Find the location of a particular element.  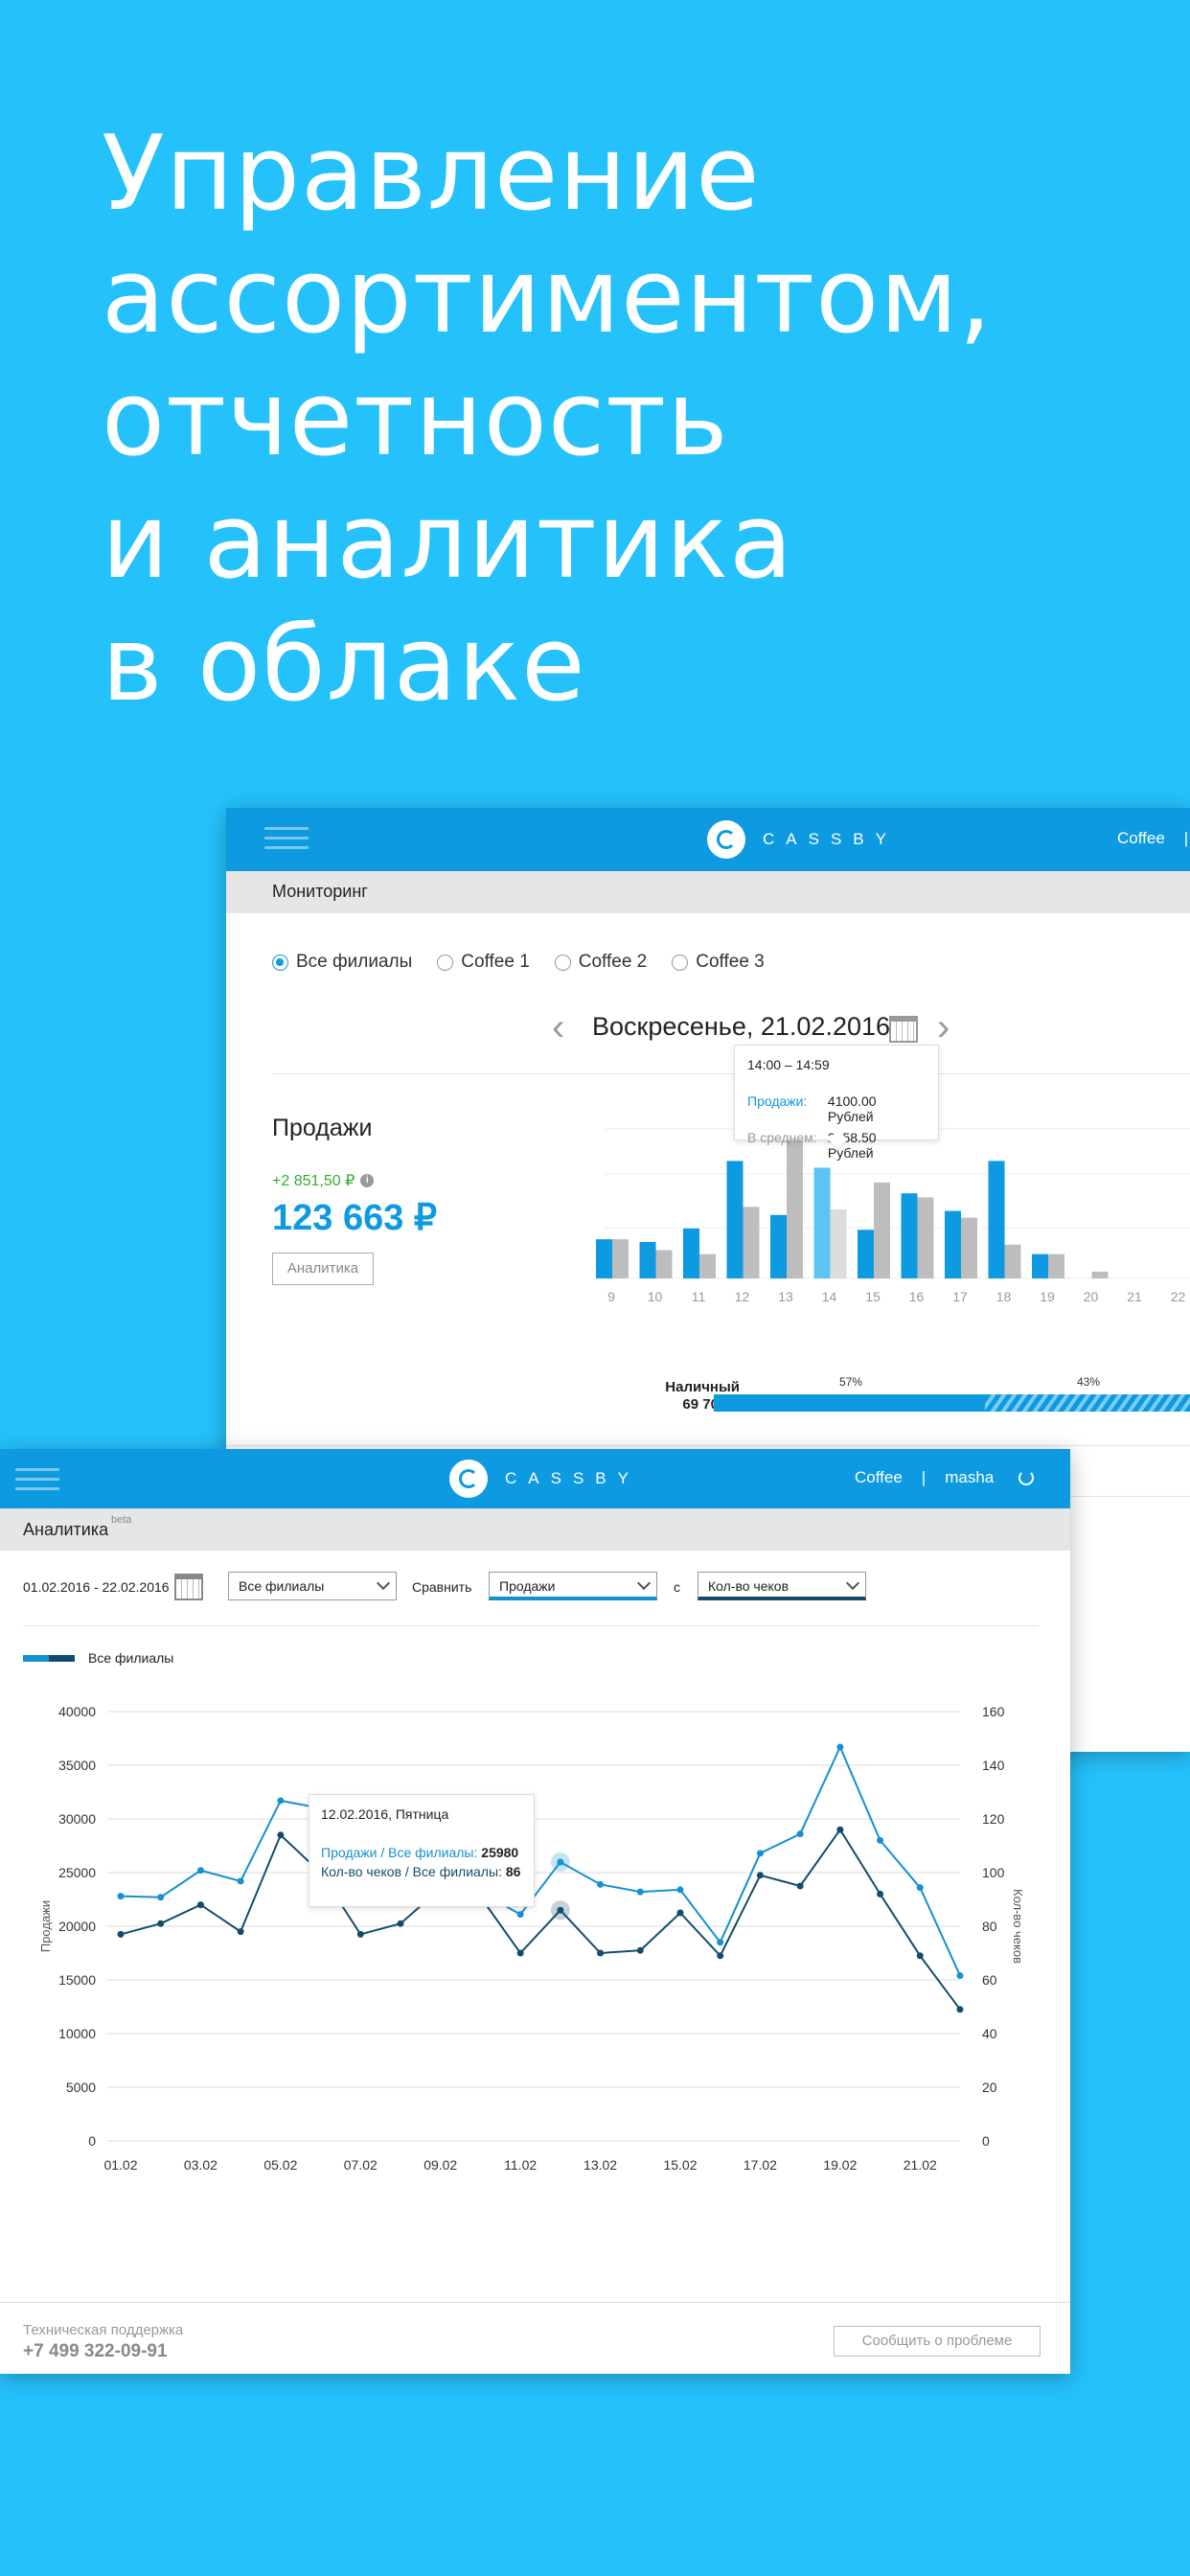

tooltip-time: 14:00 – 14:59 is located at coordinates (789, 1064).